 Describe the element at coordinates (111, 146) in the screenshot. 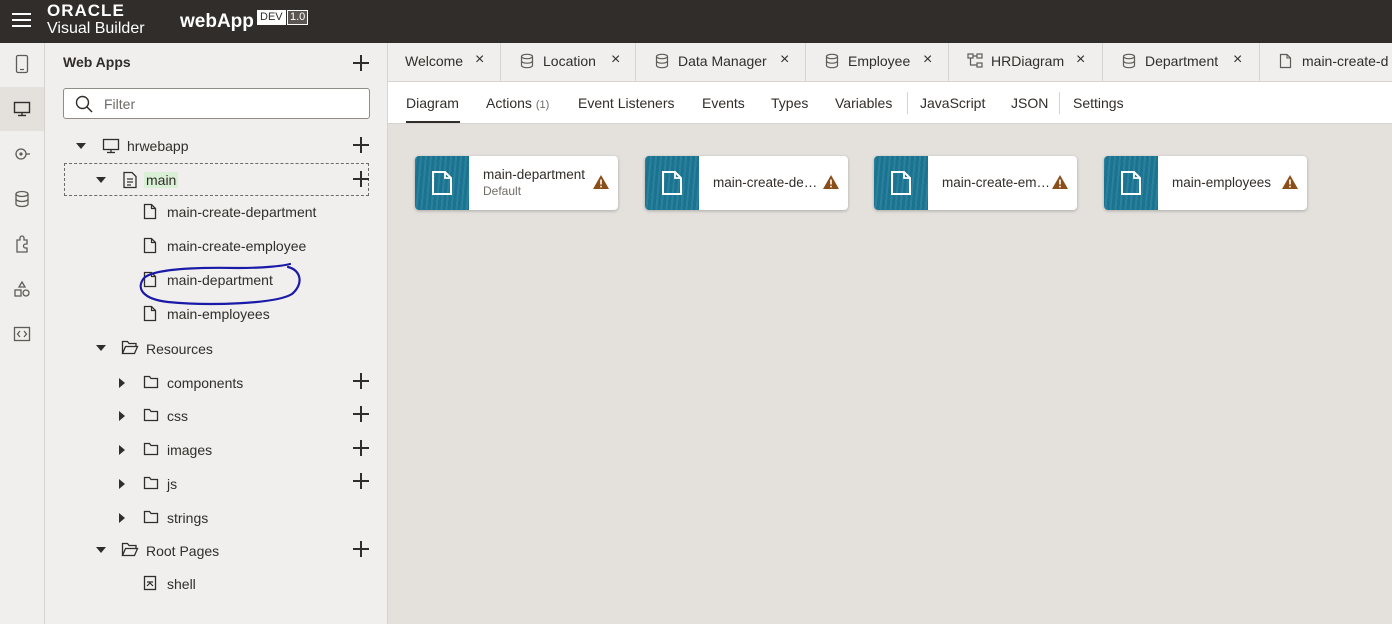

I see `web-app-icon` at that location.